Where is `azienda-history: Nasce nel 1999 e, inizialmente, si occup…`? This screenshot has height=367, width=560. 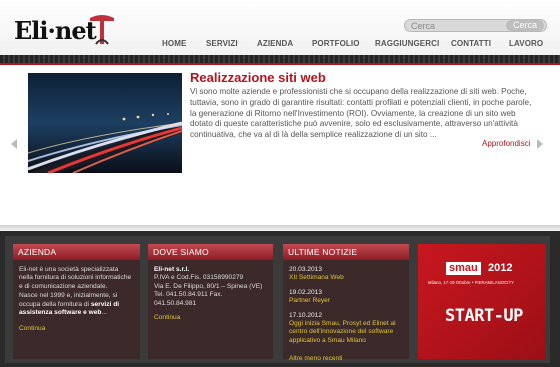 azienda-history: Nasce nel 1999 e, inizialmente, si occup… is located at coordinates (69, 304).